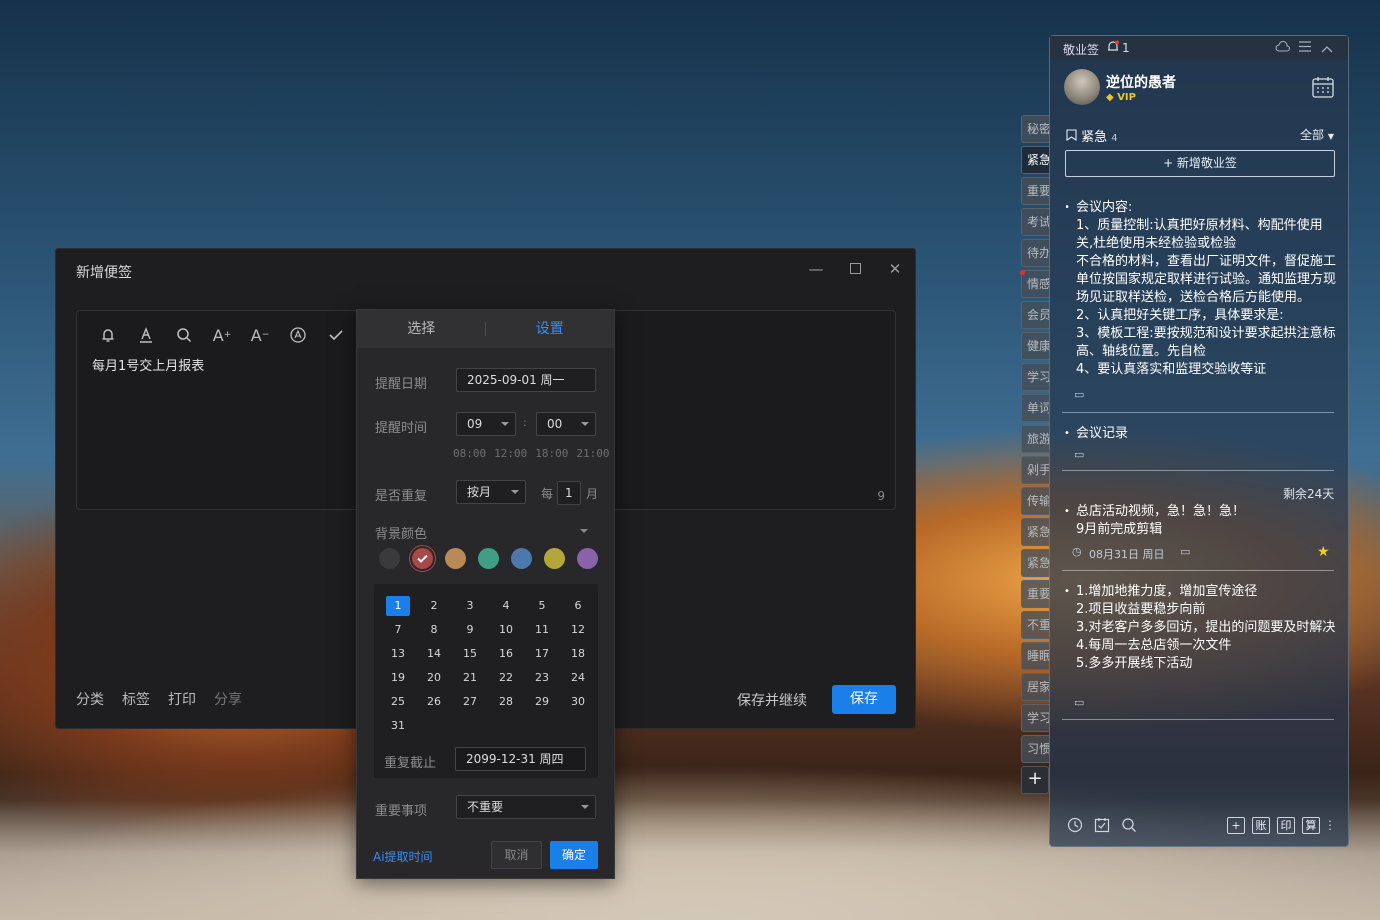  What do you see at coordinates (855, 269) in the screenshot?
I see `maximize-icon` at bounding box center [855, 269].